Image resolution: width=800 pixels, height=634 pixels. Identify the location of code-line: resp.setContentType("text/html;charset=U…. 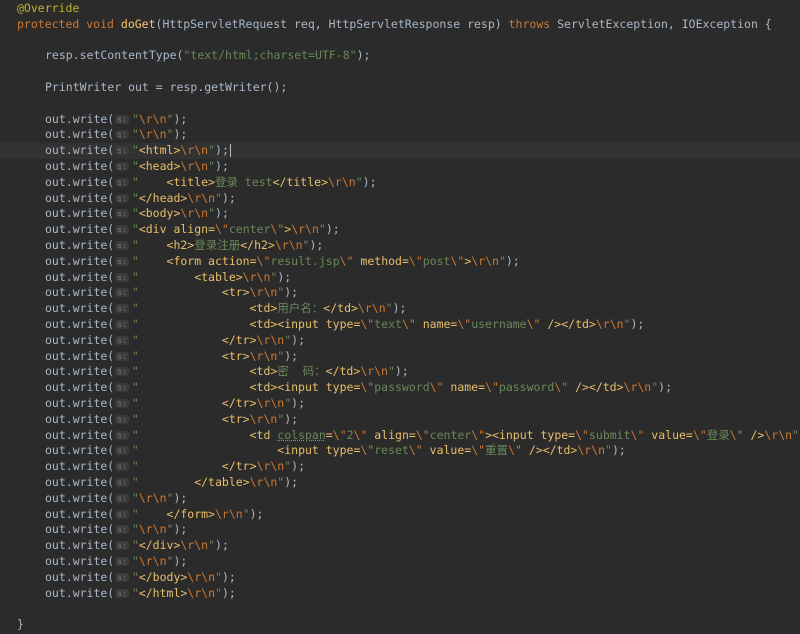
(400, 56).